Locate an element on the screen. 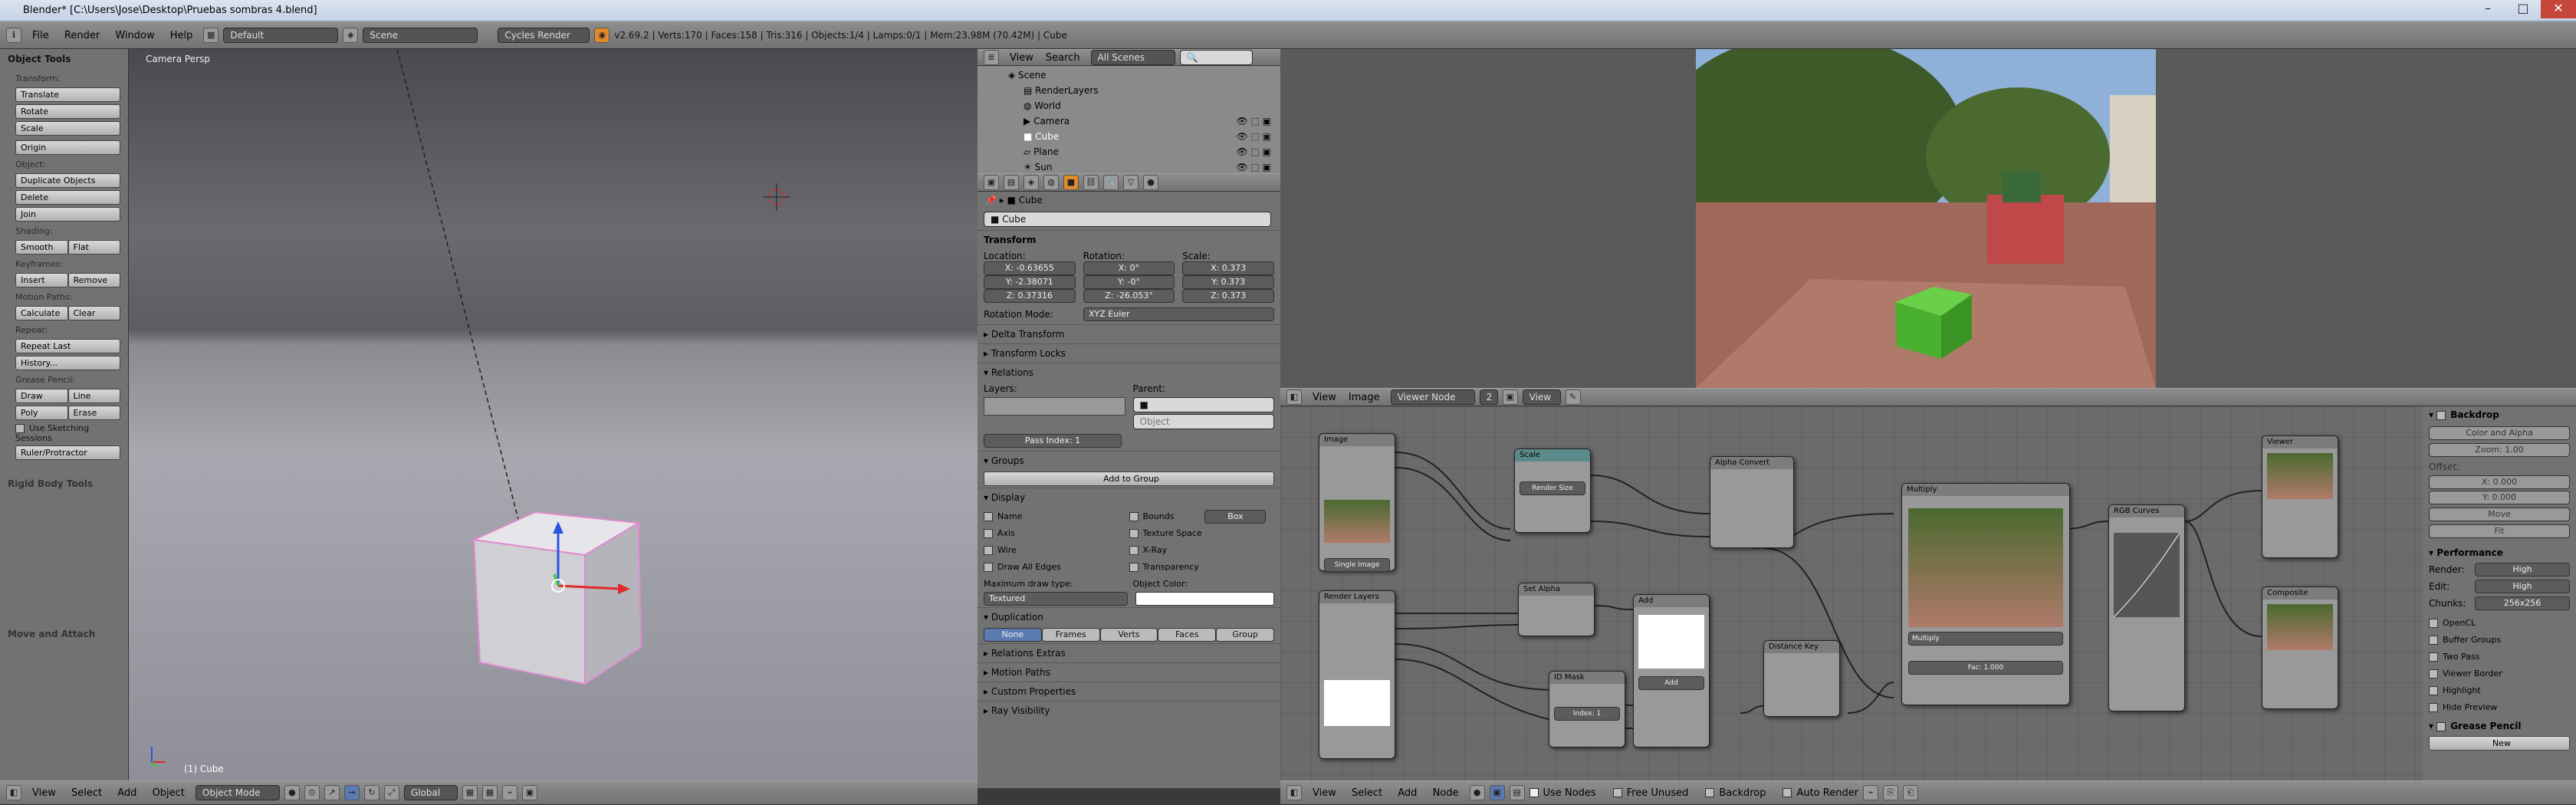 The height and width of the screenshot is (805, 2576). rgb-curves-node: RGB Curves is located at coordinates (2146, 608).